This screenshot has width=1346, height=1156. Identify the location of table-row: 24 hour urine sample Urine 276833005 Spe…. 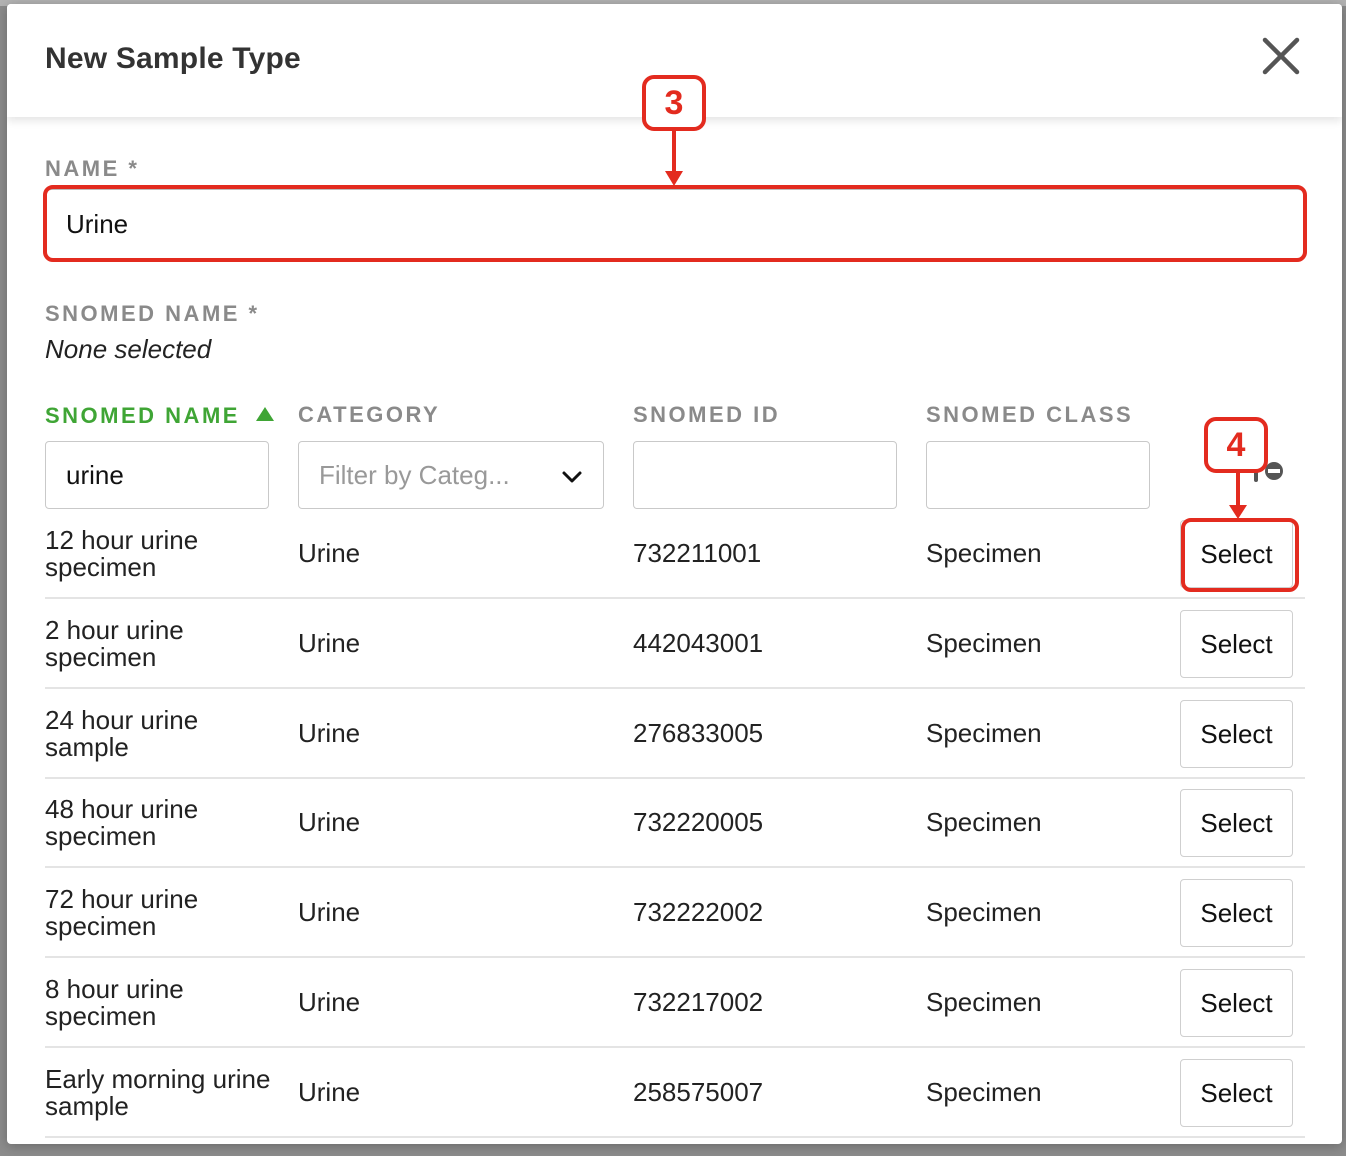
(675, 734).